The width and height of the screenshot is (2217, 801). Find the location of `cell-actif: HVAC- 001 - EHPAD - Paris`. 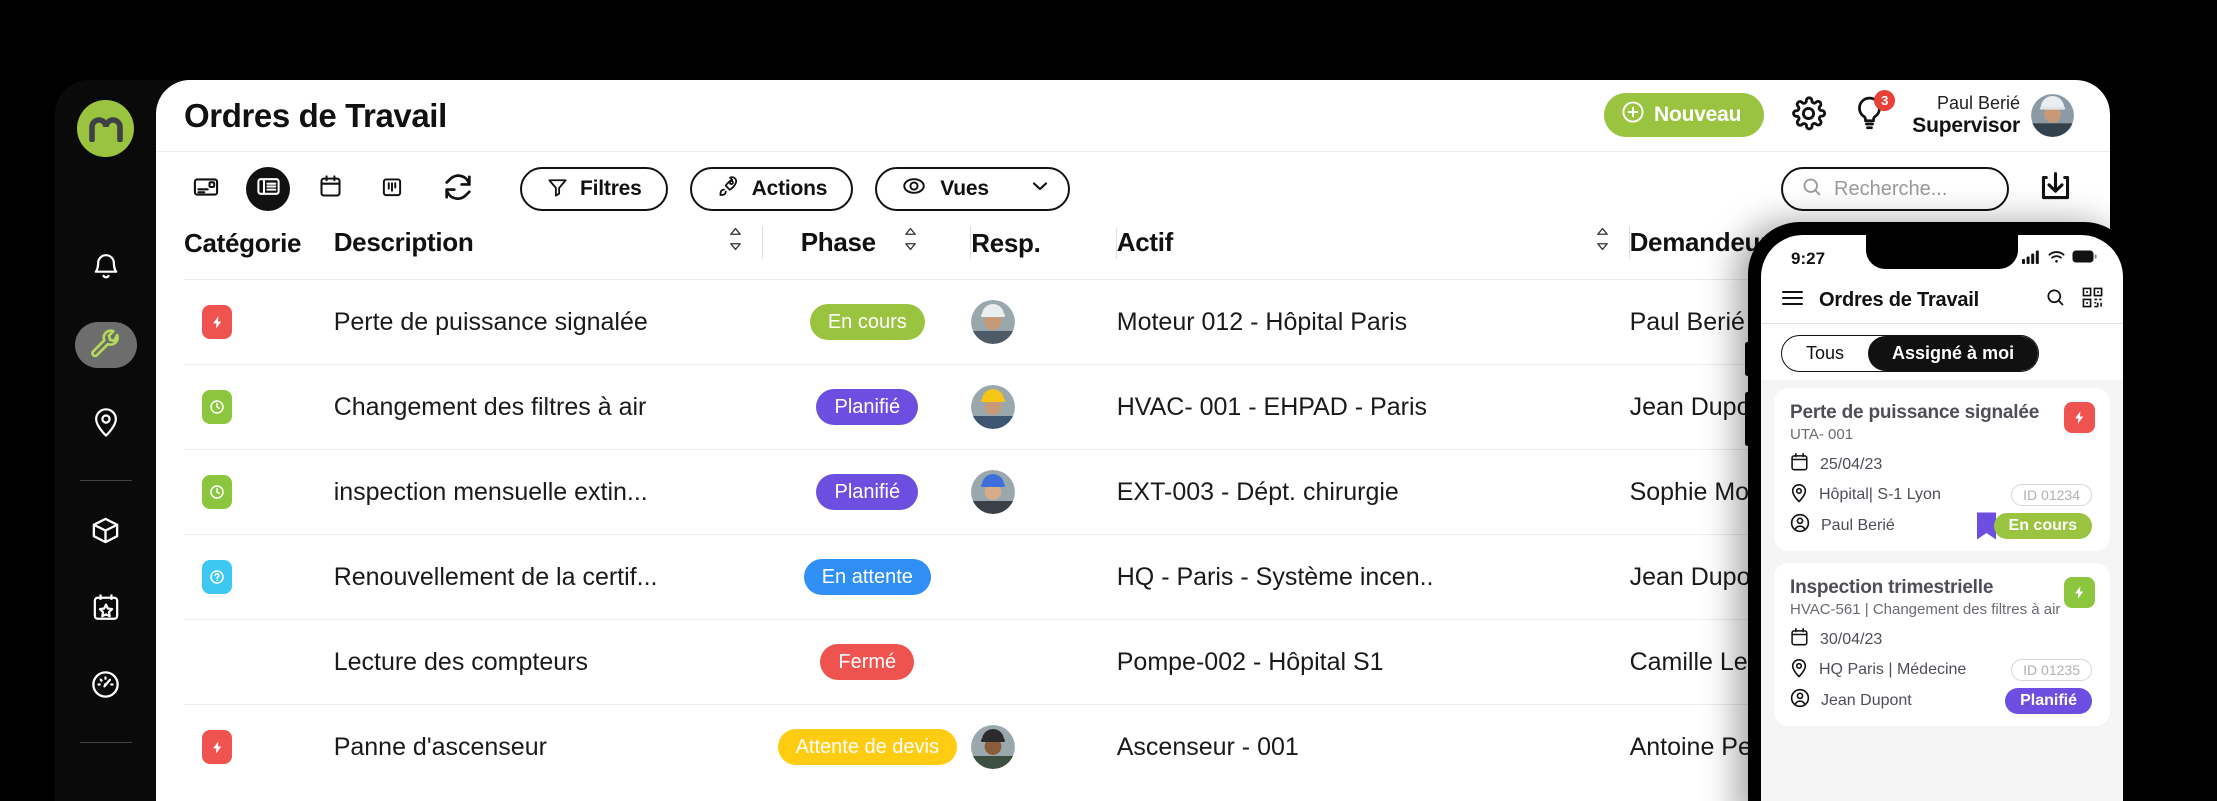

cell-actif: HVAC- 001 - EHPAD - Paris is located at coordinates (1373, 407).